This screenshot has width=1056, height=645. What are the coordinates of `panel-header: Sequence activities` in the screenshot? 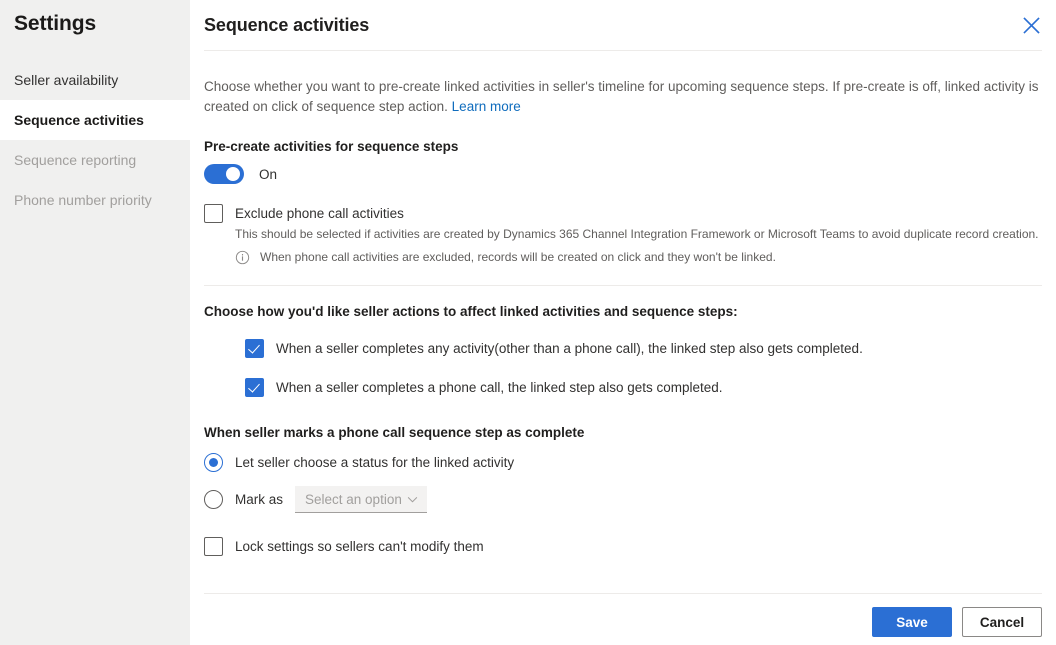 It's located at (623, 25).